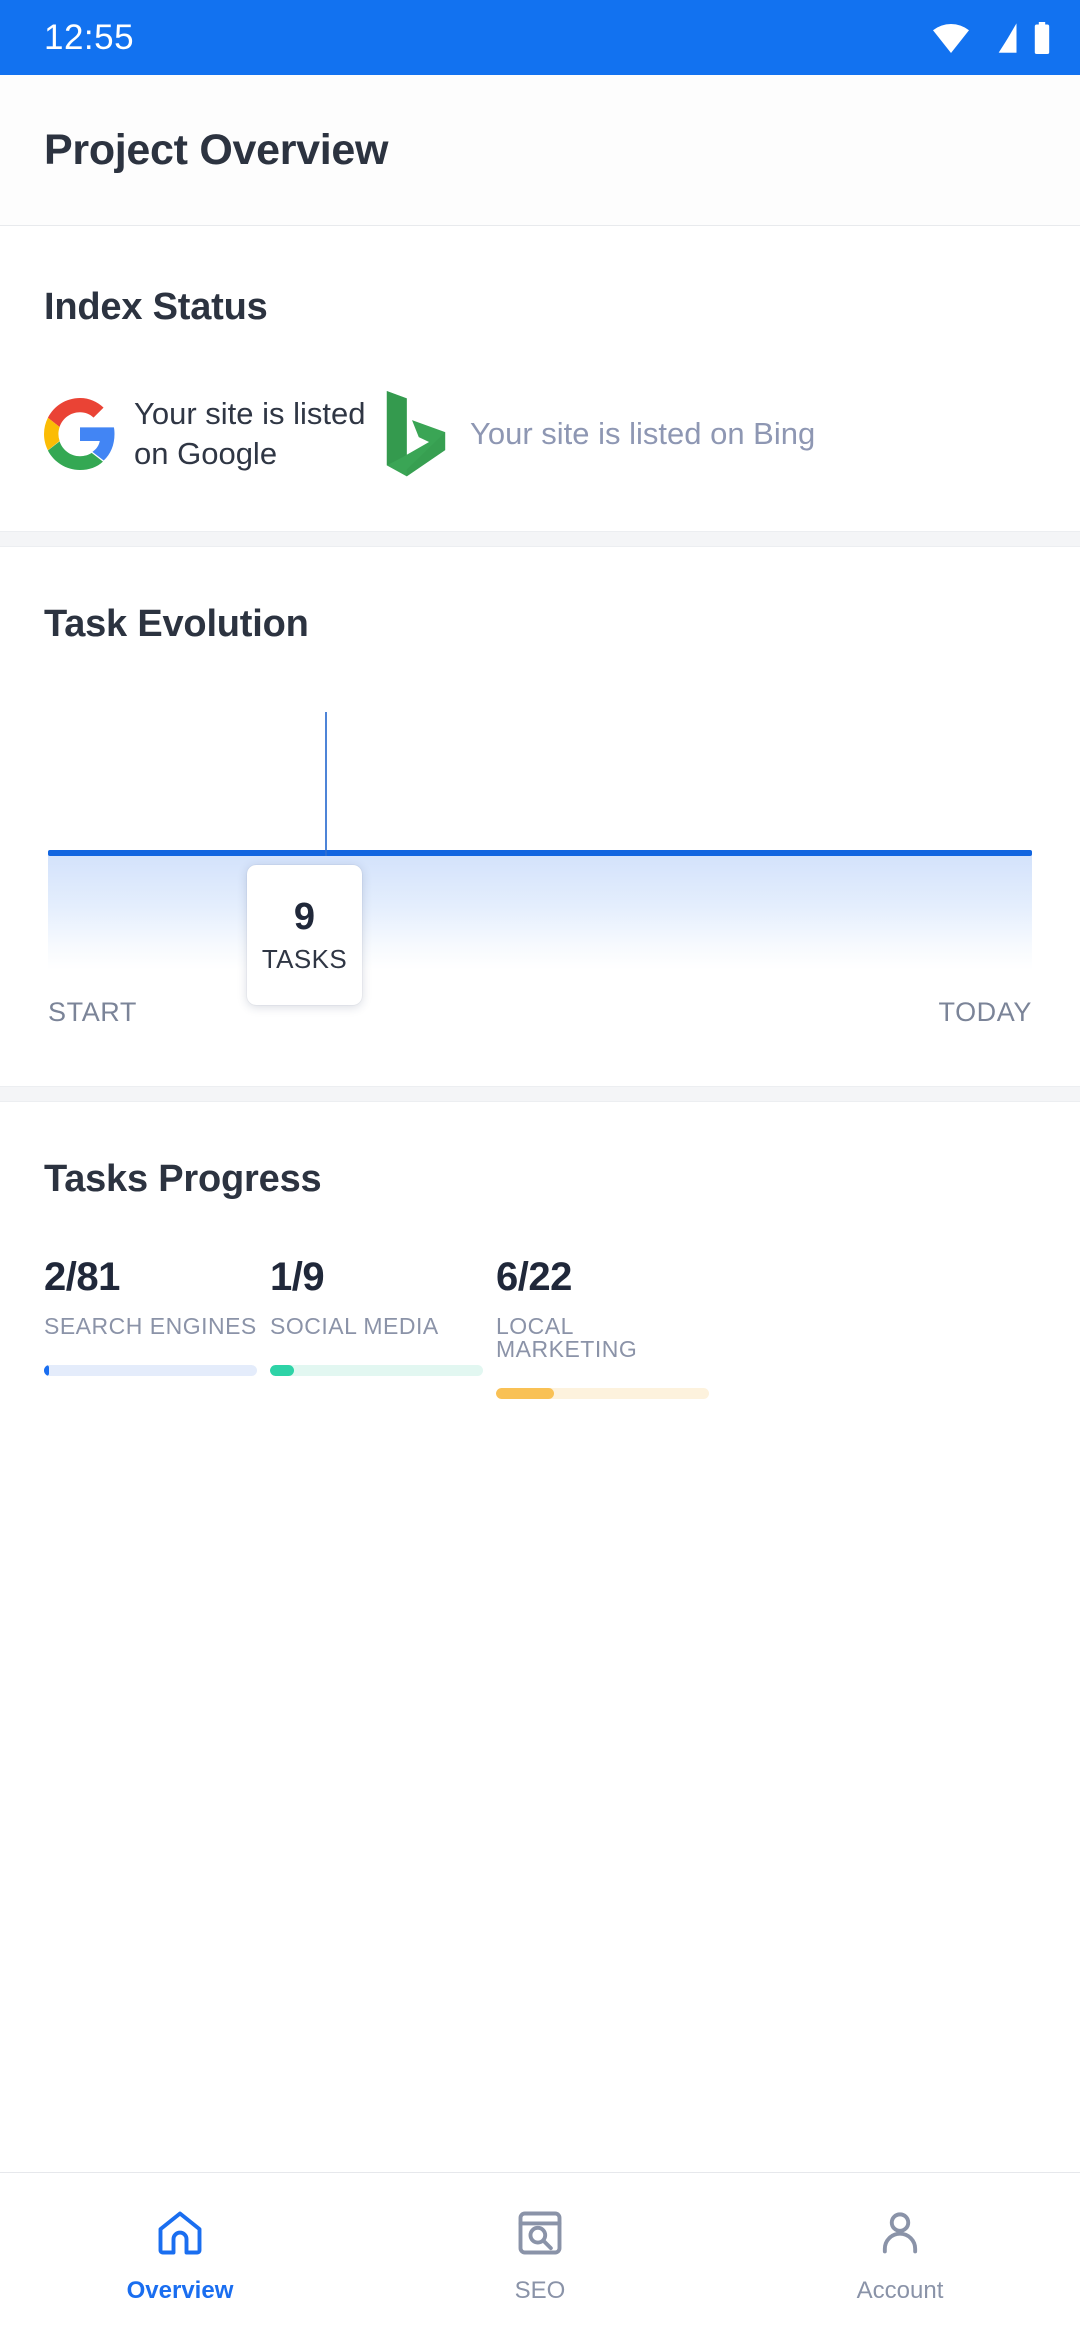 This screenshot has height=2332, width=1080. Describe the element at coordinates (304, 959) in the screenshot. I see `chart-tooltip-label: TASKS` at that location.